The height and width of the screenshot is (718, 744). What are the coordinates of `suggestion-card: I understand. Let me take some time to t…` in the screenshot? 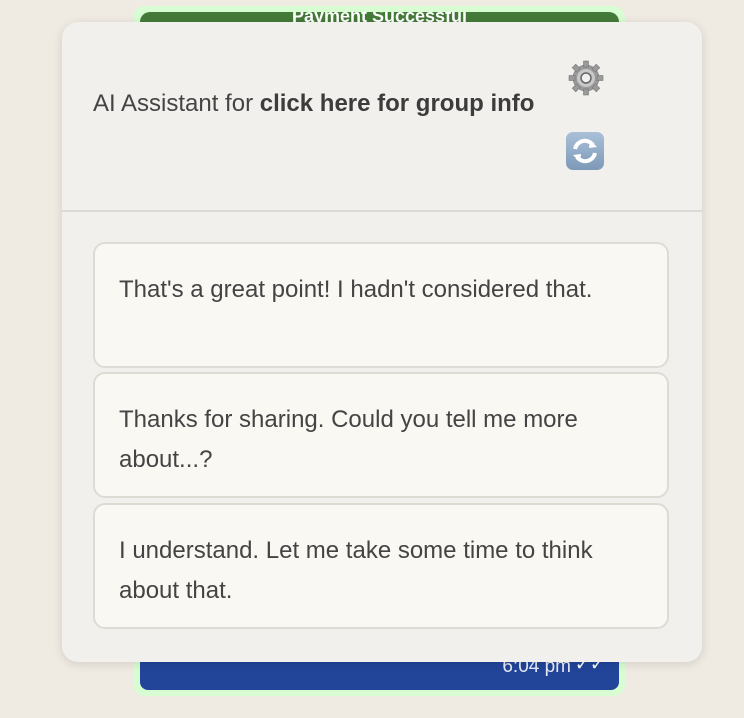 It's located at (381, 566).